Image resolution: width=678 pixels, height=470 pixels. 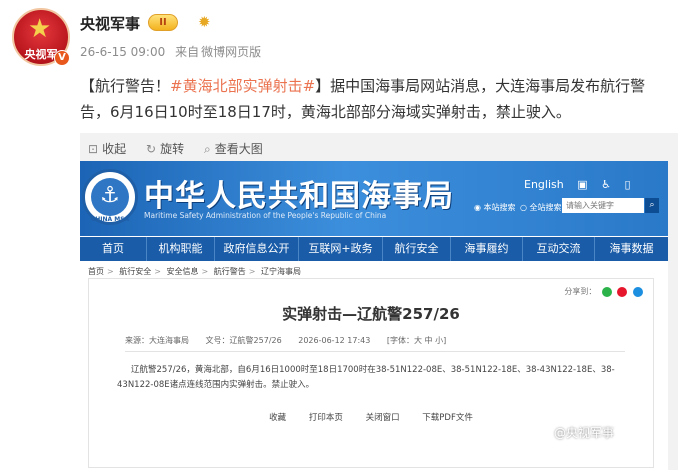 I want to click on magnify-icon: ⌕, so click(x=207, y=149).